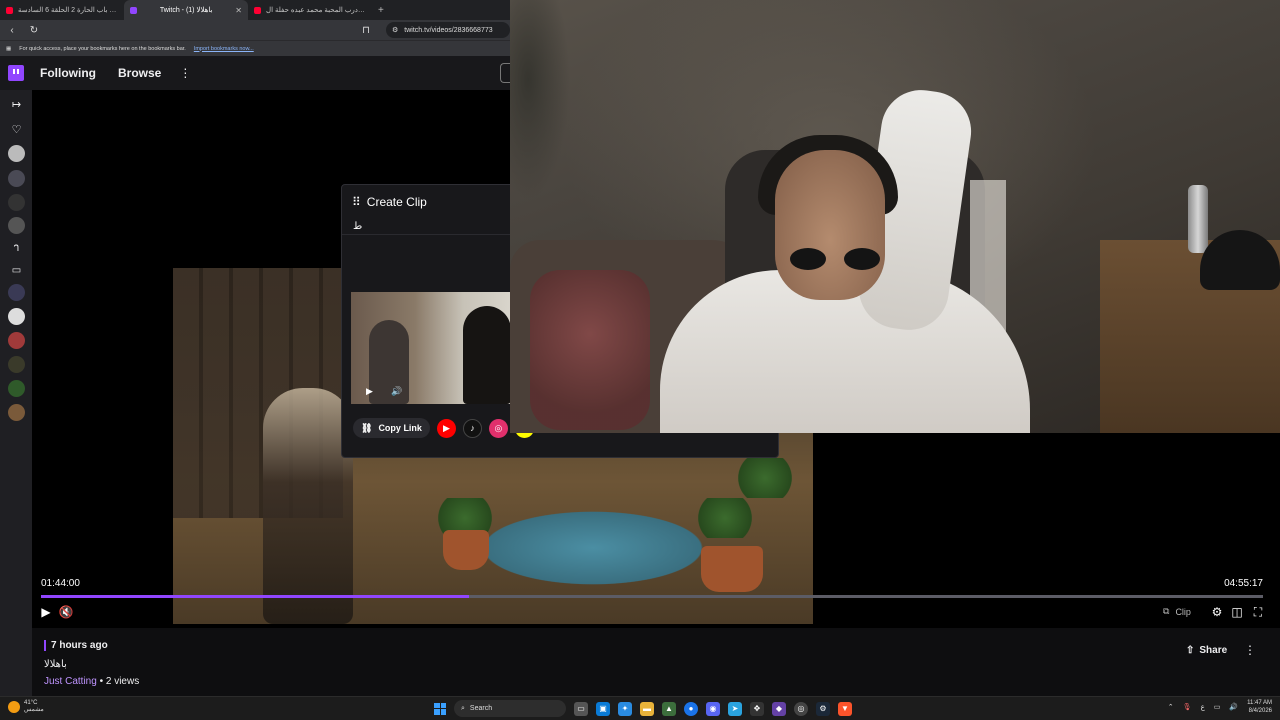  I want to click on network-icon: ▭, so click(1217, 707).